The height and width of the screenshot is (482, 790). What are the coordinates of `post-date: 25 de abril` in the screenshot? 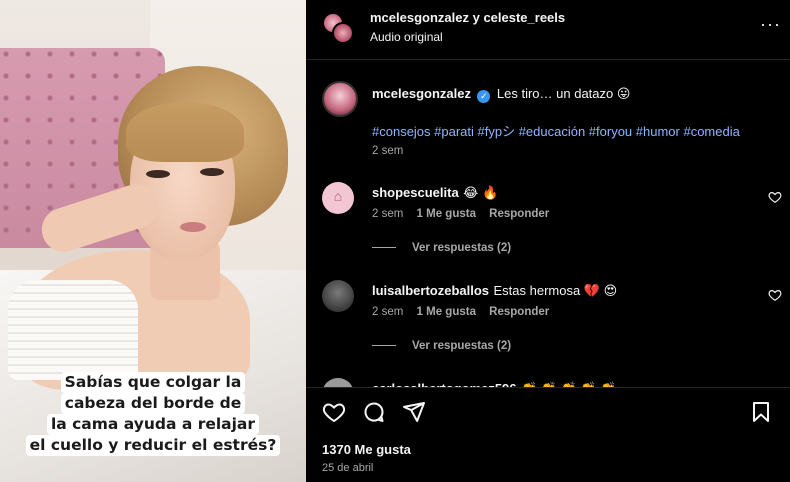 It's located at (348, 468).